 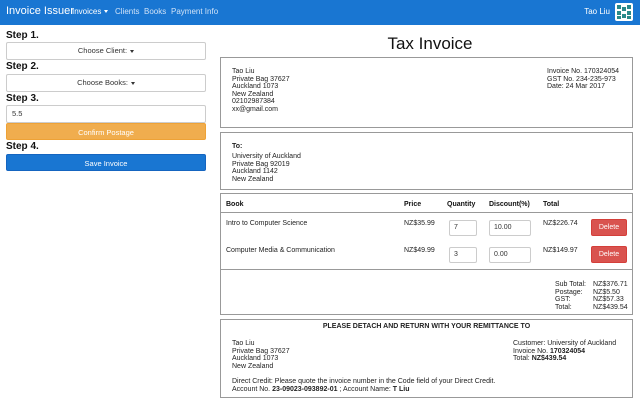 What do you see at coordinates (194, 11) in the screenshot?
I see `nav-payment-info: Payment Info` at bounding box center [194, 11].